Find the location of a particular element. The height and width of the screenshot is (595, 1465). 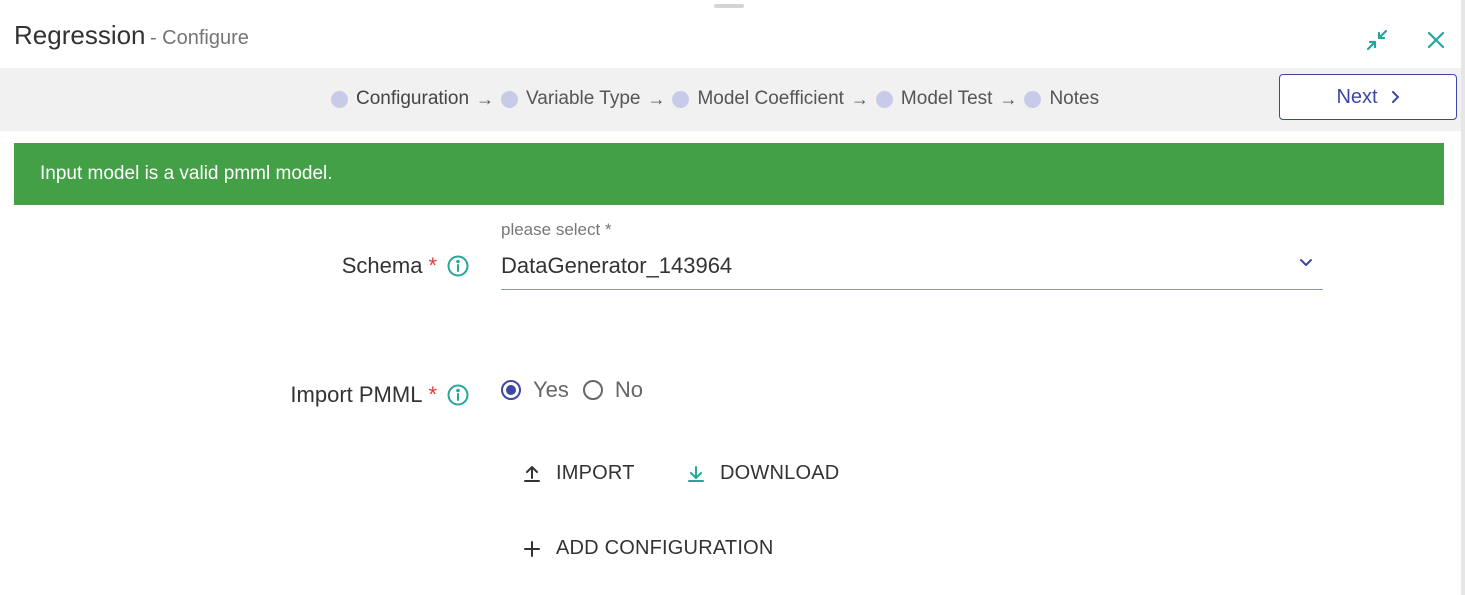

import-button: IMPORT is located at coordinates (578, 473).